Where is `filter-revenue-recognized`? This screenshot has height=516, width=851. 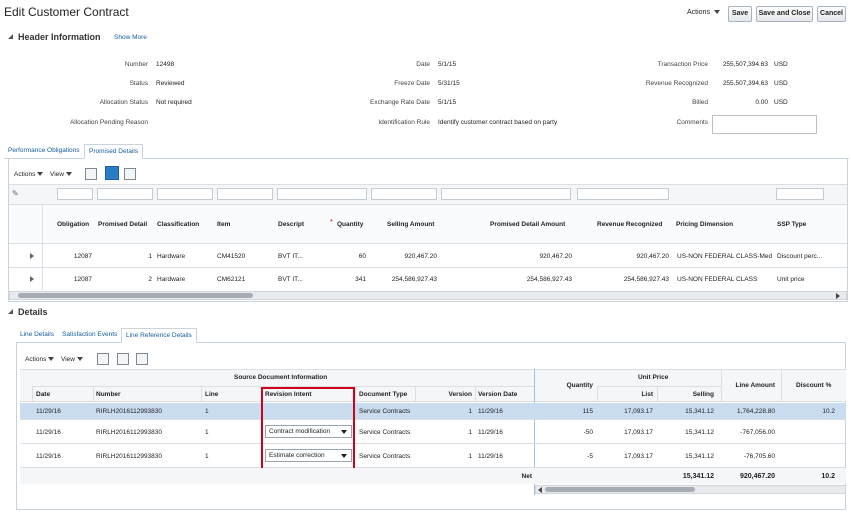
filter-revenue-recognized is located at coordinates (623, 194).